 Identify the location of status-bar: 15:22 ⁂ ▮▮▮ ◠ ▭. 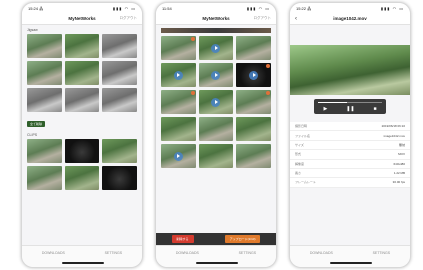
(350, 8).